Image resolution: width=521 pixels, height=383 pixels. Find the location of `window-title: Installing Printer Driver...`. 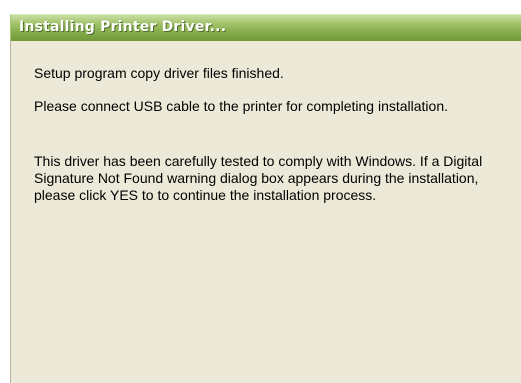

window-title: Installing Printer Driver... is located at coordinates (123, 27).